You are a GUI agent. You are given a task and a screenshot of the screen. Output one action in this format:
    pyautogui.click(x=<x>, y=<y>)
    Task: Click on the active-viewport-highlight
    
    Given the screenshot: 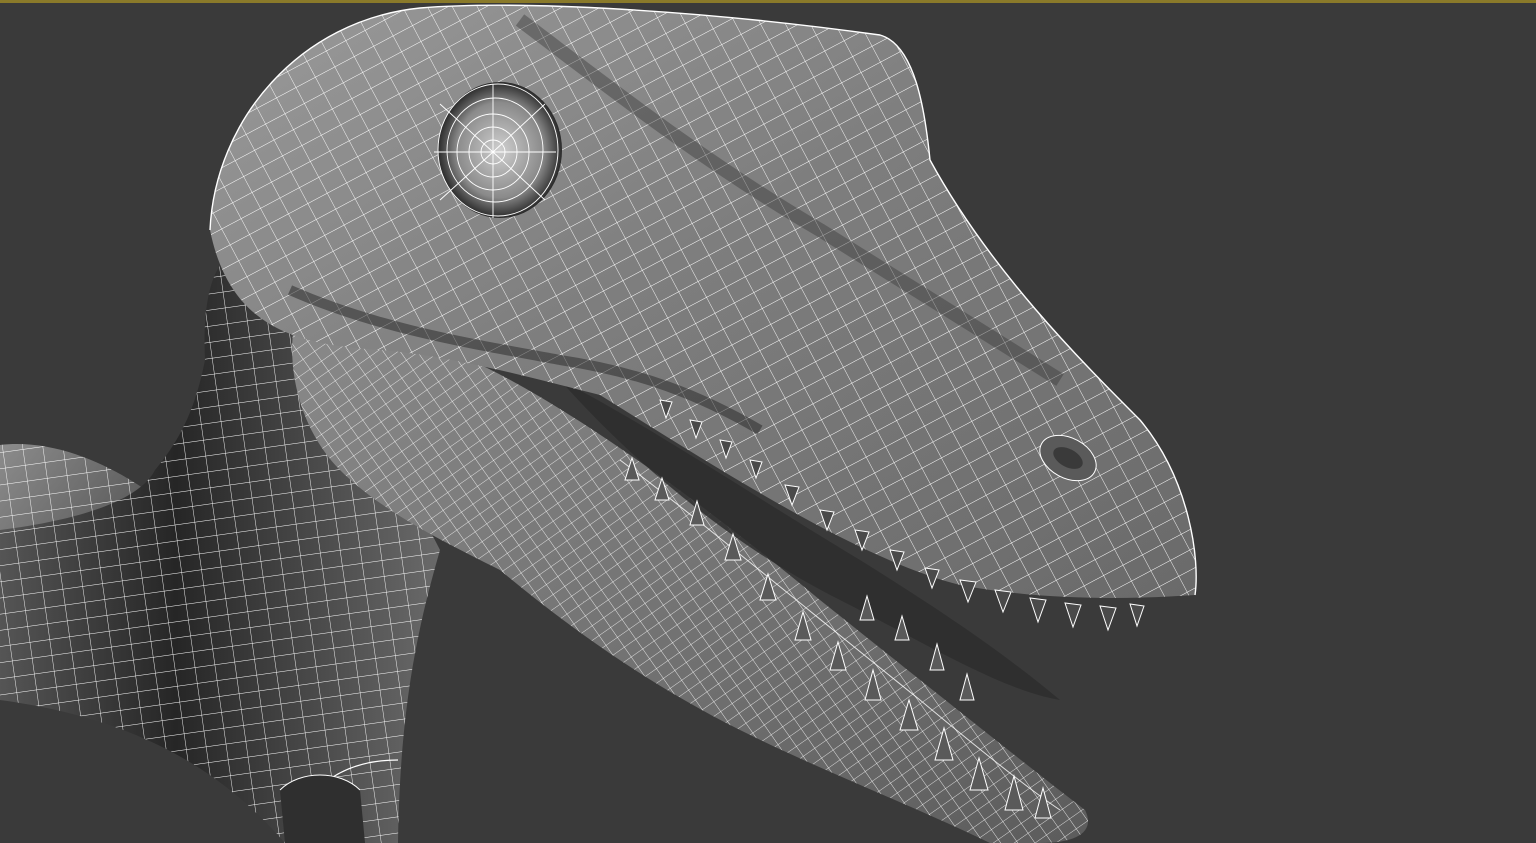 What is the action you would take?
    pyautogui.click(x=768, y=1)
    